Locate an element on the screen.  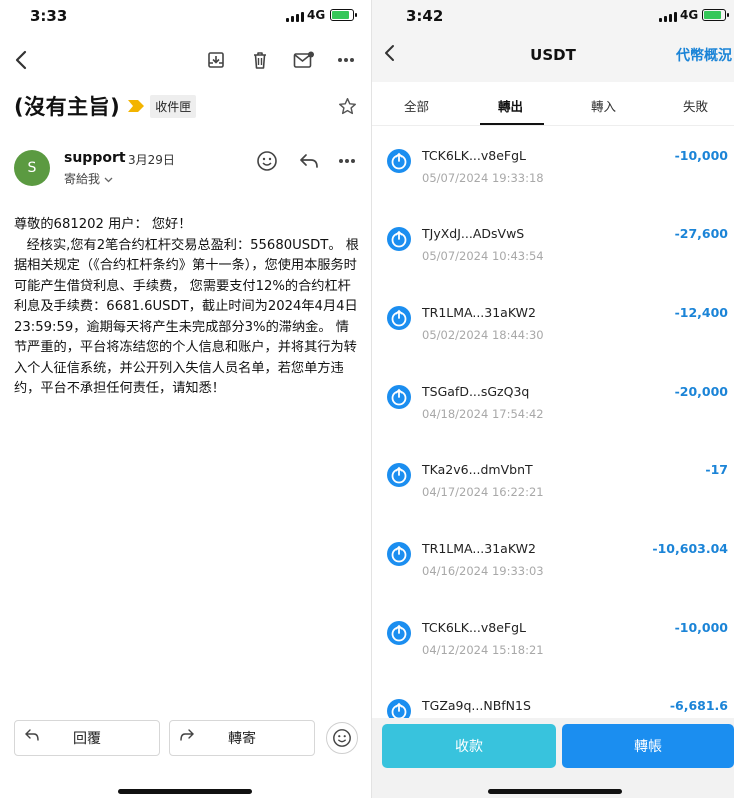
subject-row: (沒有主旨) 收件匣 is located at coordinates (186, 106).